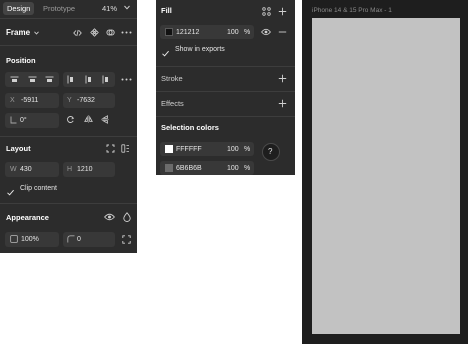 Image resolution: width=468 pixels, height=344 pixels. What do you see at coordinates (125, 148) in the screenshot?
I see `layout-settings-icon` at bounding box center [125, 148].